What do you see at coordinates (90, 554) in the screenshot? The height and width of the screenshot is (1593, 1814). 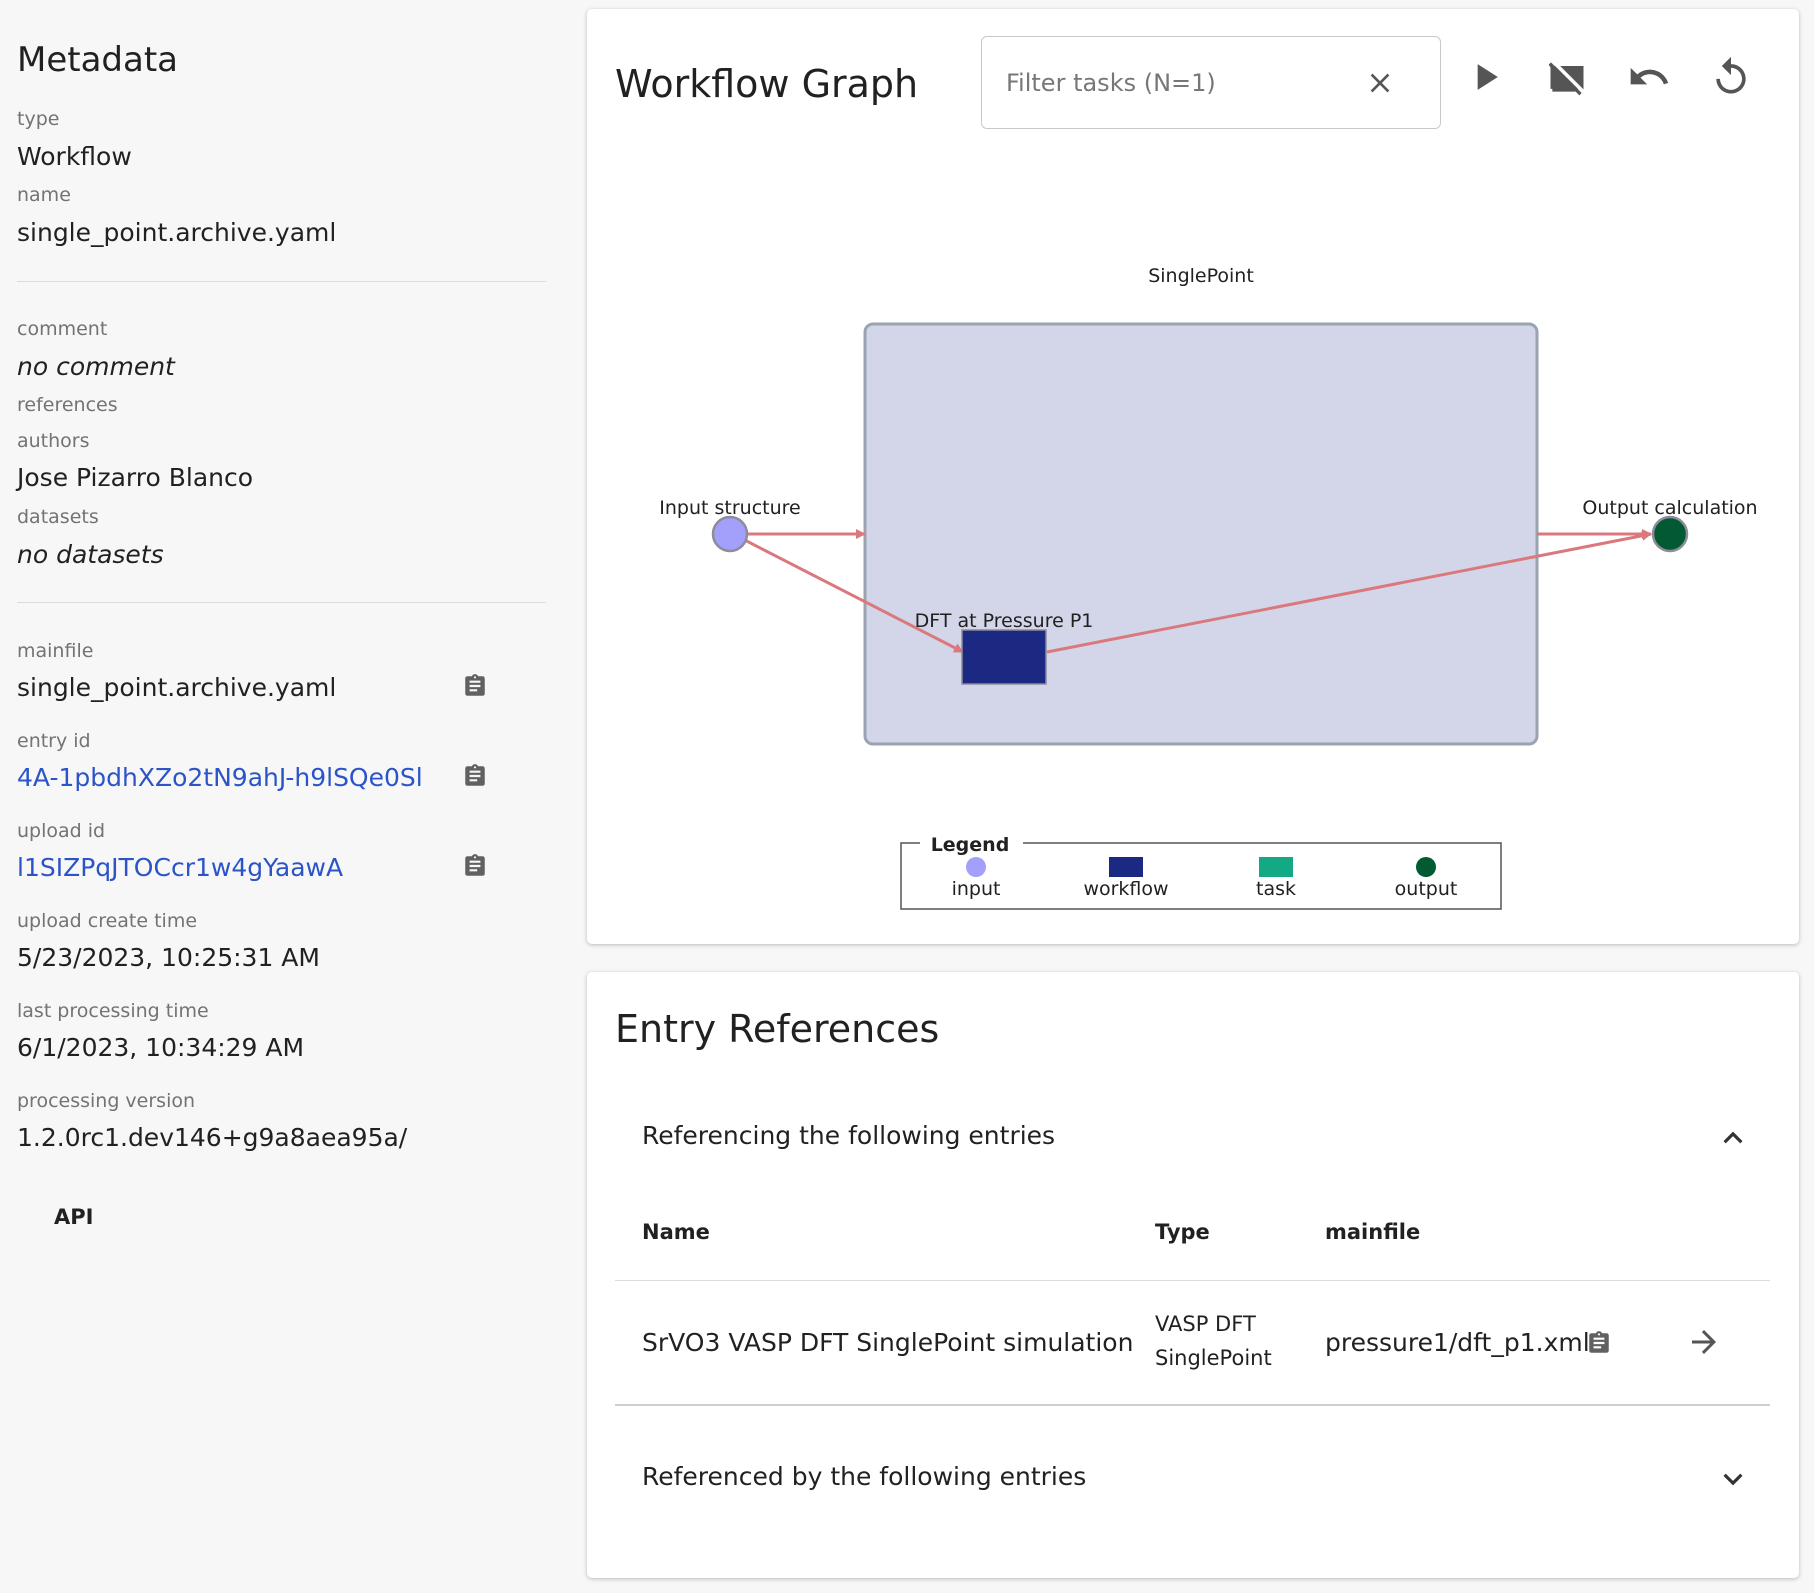 I see `datasets-value: no datasets` at bounding box center [90, 554].